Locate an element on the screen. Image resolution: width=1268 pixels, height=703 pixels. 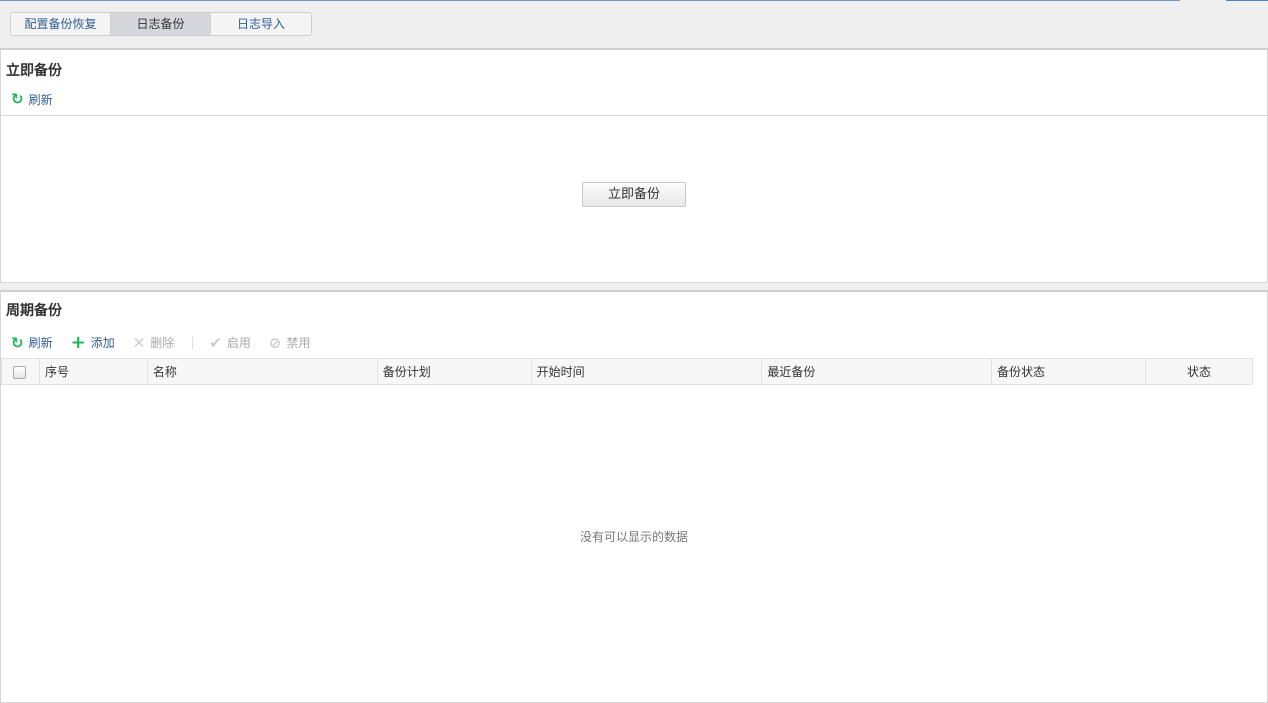
add-button: + 添加 is located at coordinates (93, 342).